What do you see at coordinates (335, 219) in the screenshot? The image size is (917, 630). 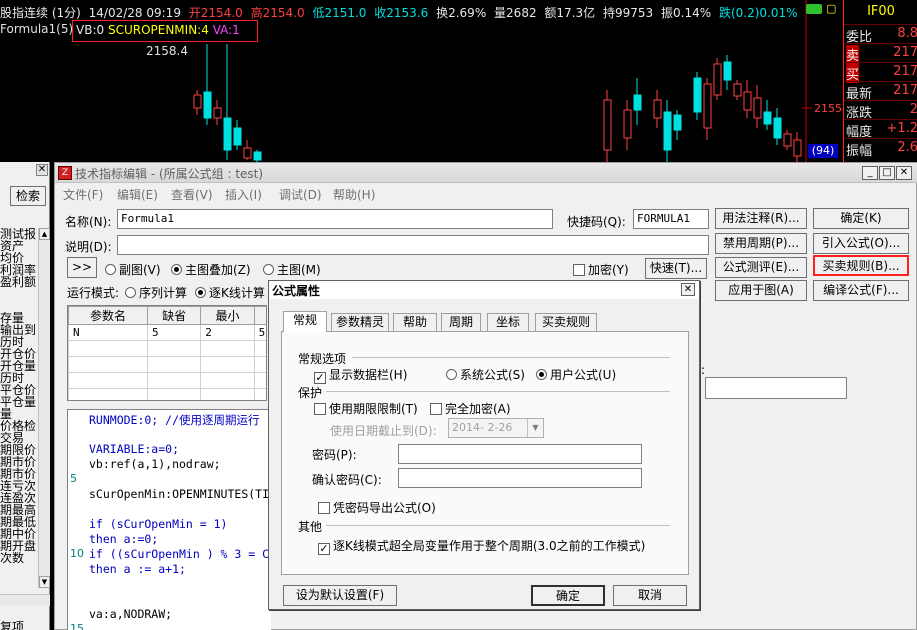 I see `name-input: Formula1` at bounding box center [335, 219].